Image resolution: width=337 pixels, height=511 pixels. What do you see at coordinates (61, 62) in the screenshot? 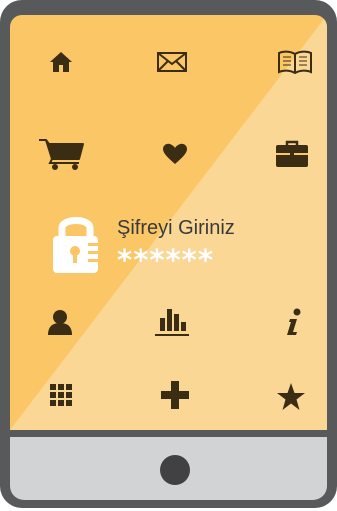
I see `home-icon` at bounding box center [61, 62].